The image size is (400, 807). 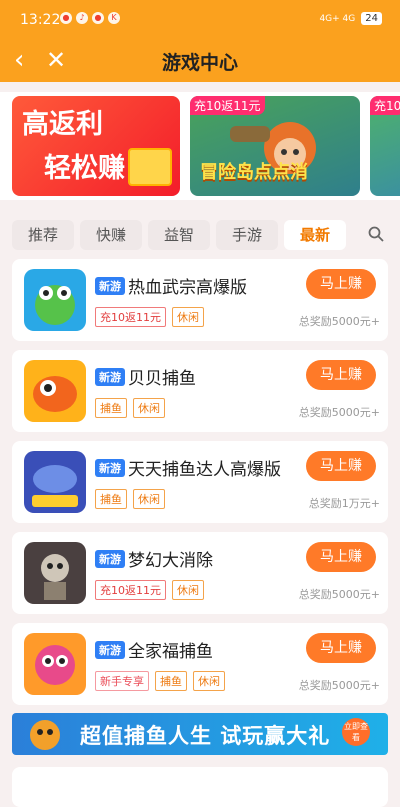 I want to click on banner-badge-next: 充10, so click(x=385, y=105).